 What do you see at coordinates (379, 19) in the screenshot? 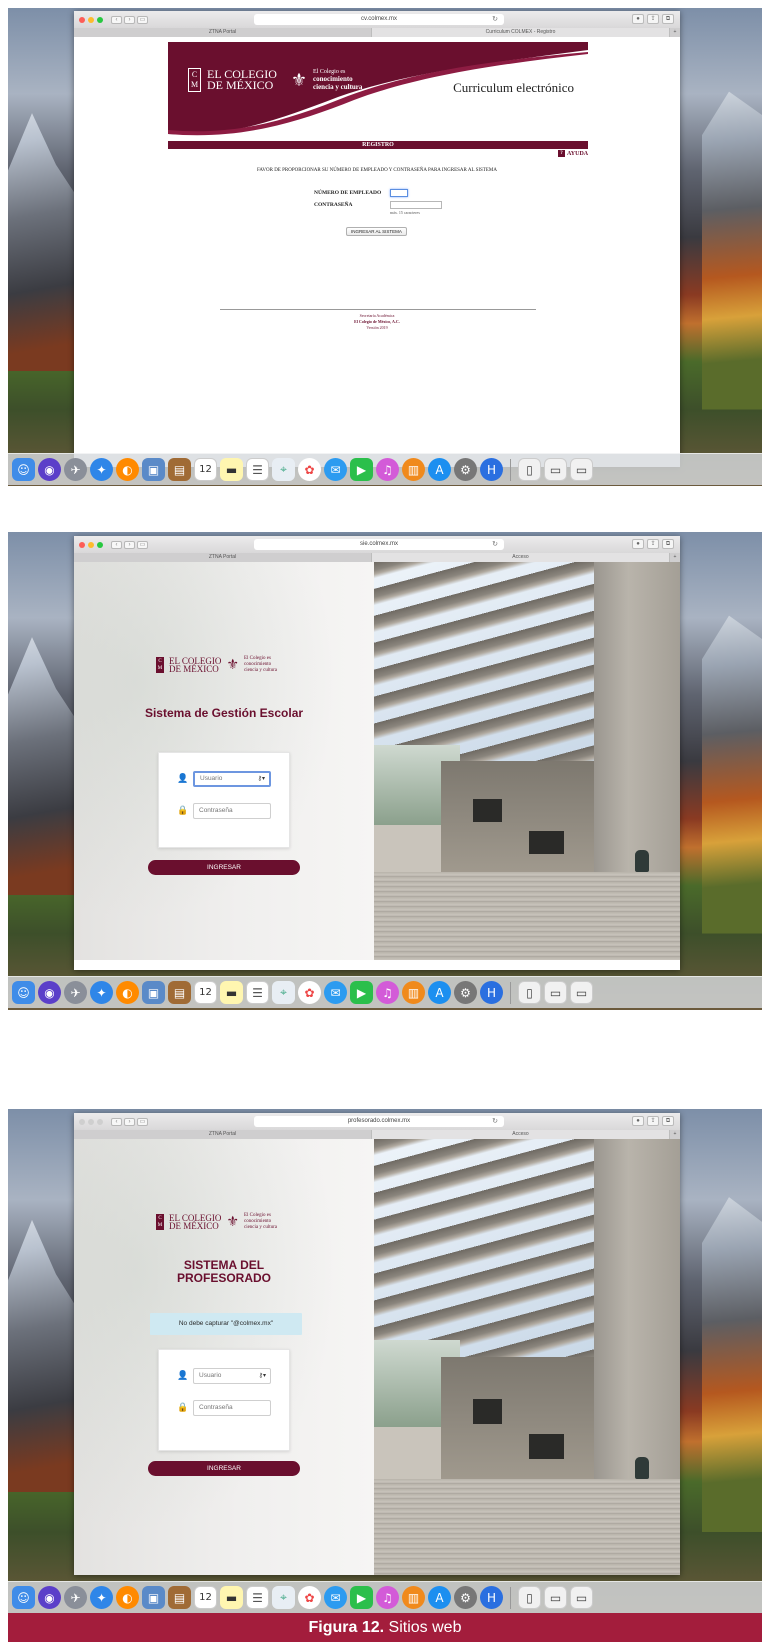
I see `address-bar: cv.colmex.mx ↻` at bounding box center [379, 19].